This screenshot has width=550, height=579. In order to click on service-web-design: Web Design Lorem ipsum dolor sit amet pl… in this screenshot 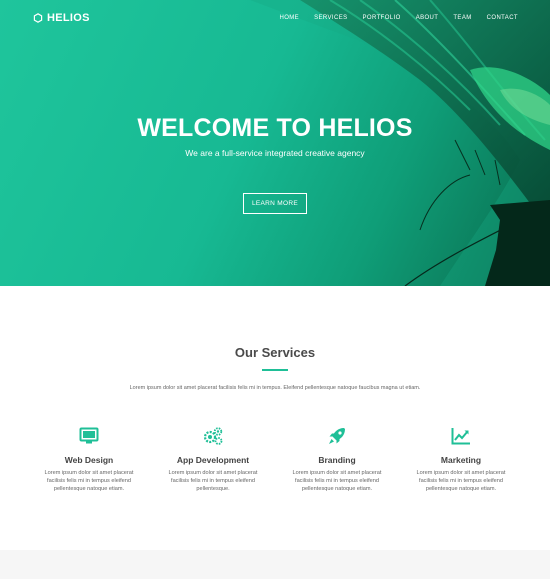, I will do `click(89, 459)`.